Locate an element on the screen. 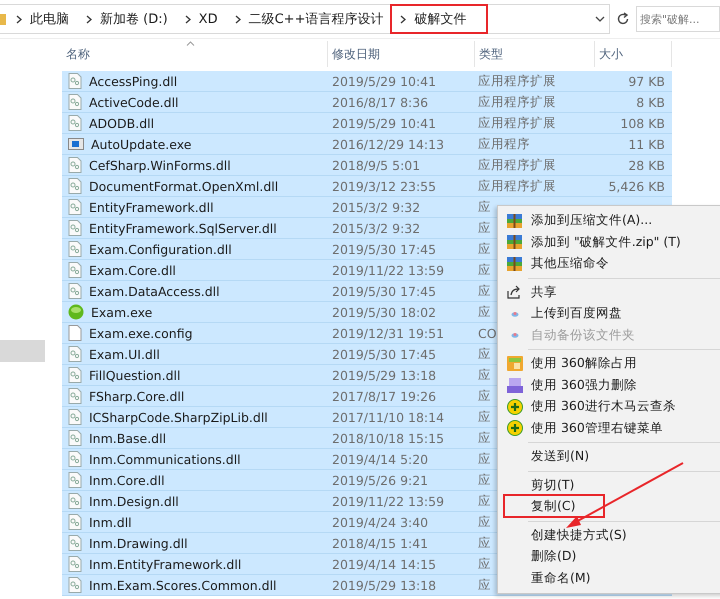 This screenshot has height=599, width=720. file-name: Inm.Core.dll is located at coordinates (127, 480).